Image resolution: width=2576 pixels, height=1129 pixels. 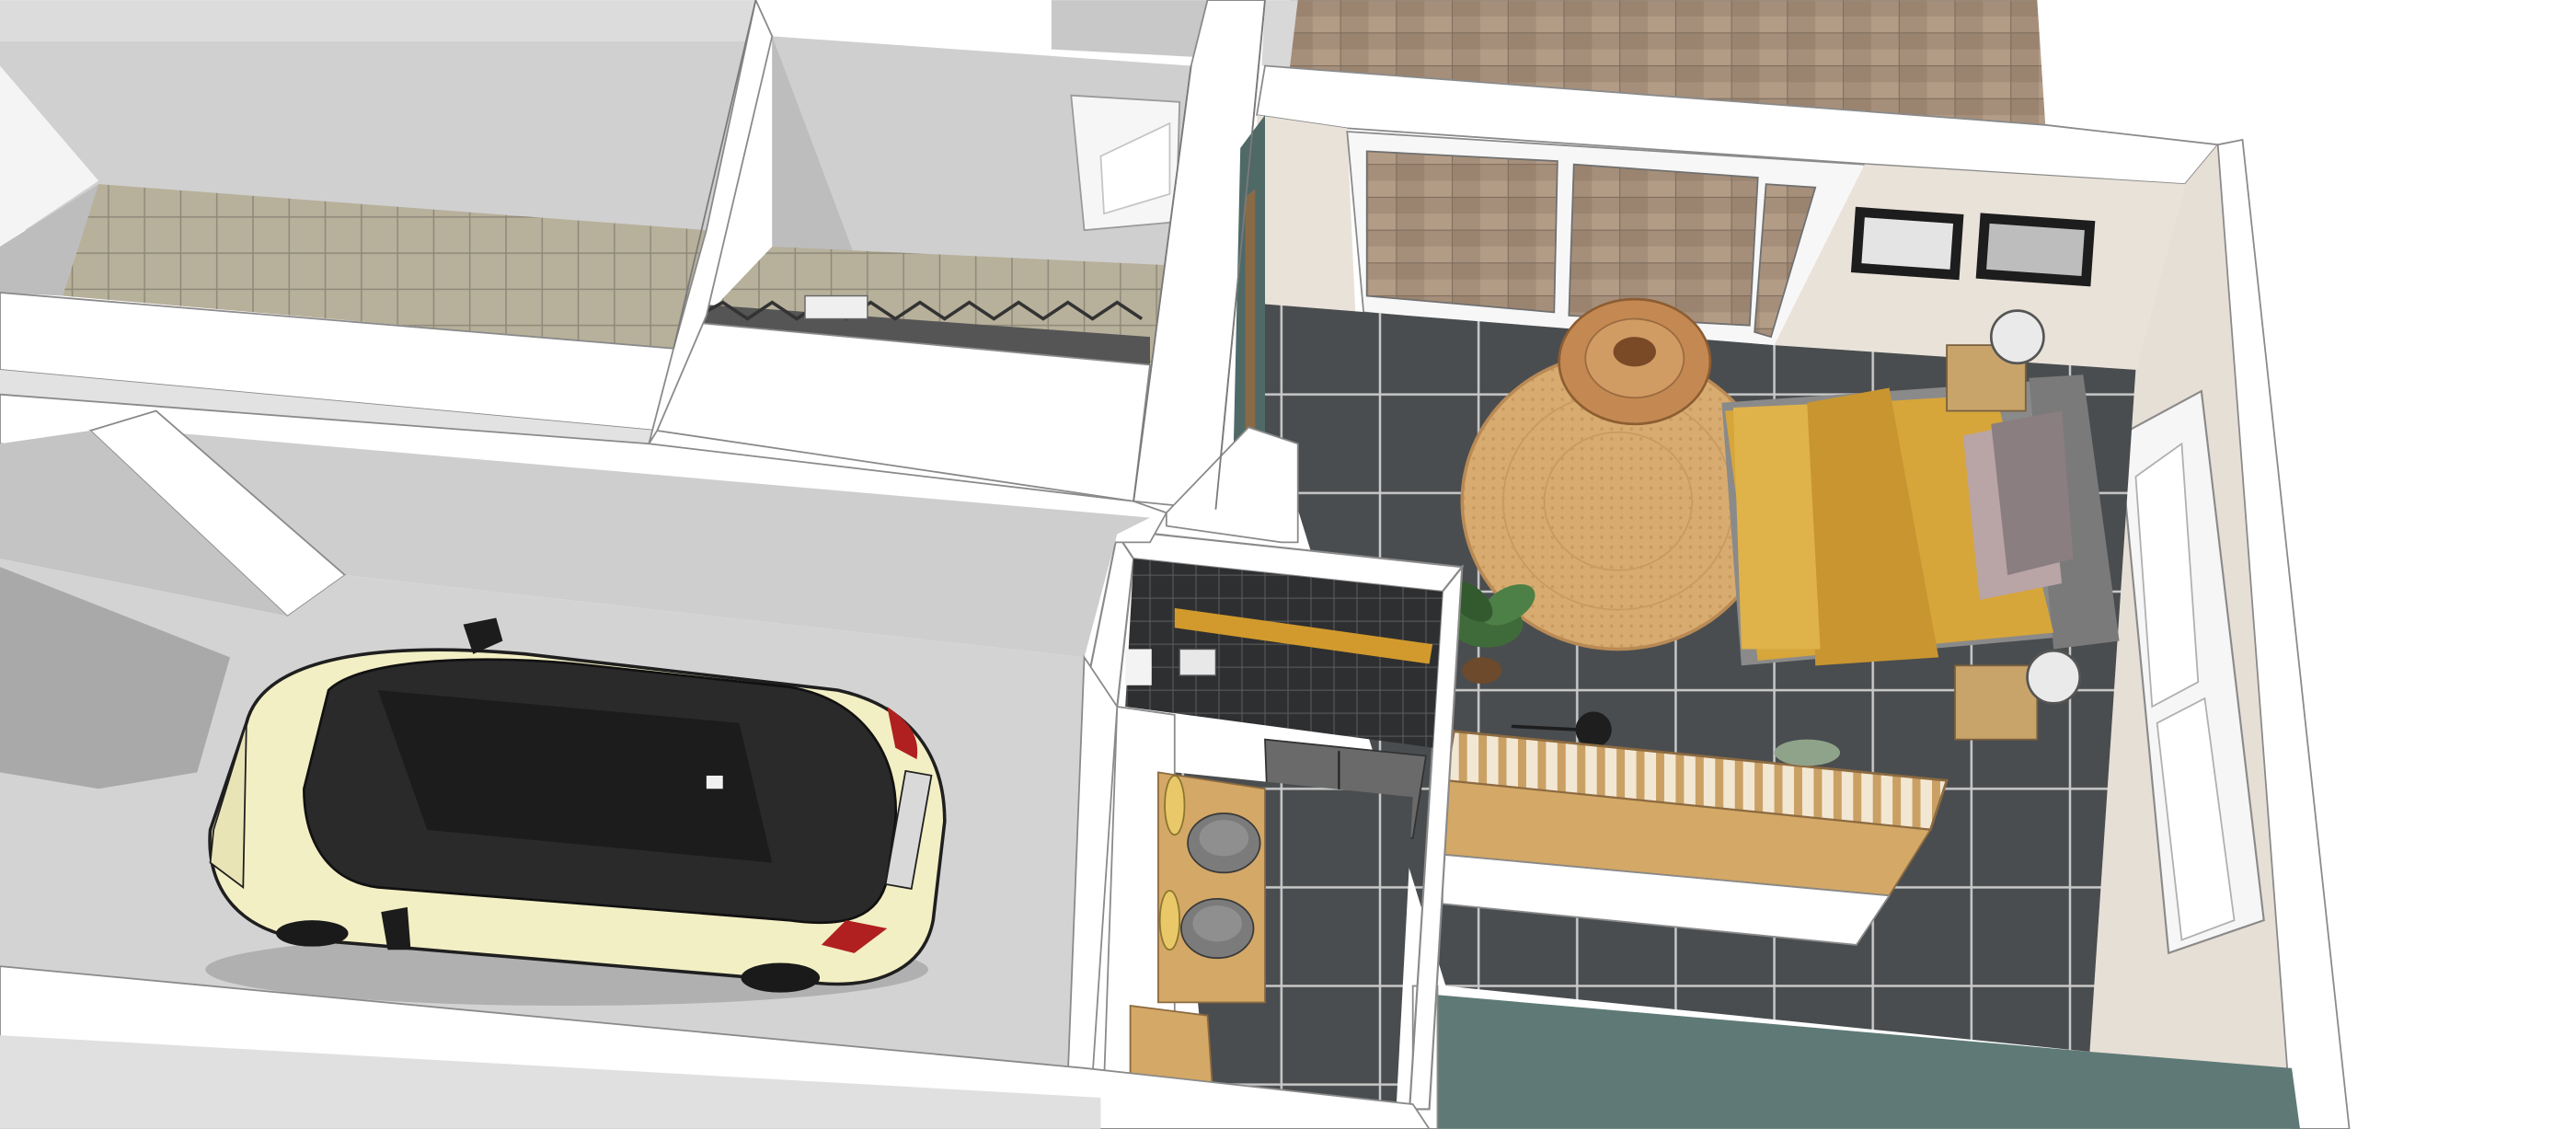 What do you see at coordinates (1997, 702) in the screenshot?
I see `nightstand` at bounding box center [1997, 702].